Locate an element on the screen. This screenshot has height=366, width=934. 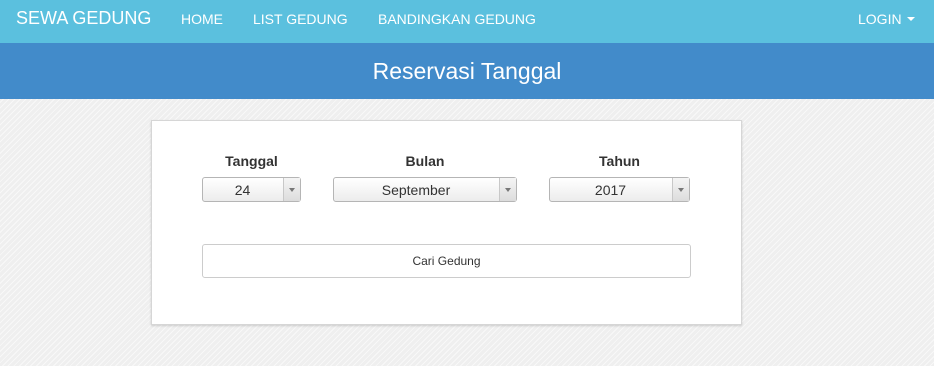
year-label: Tahun is located at coordinates (619, 161).